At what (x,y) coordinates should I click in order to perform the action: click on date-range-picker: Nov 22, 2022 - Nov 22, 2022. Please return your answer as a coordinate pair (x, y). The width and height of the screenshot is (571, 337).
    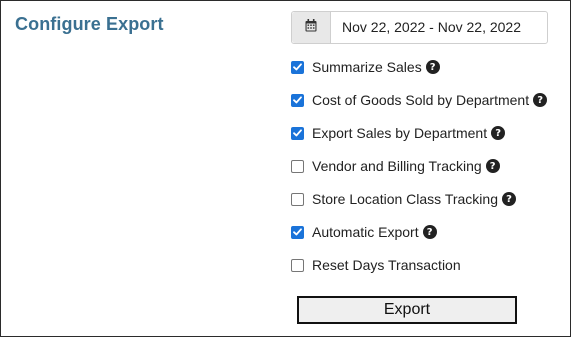
    Looking at the image, I should click on (419, 27).